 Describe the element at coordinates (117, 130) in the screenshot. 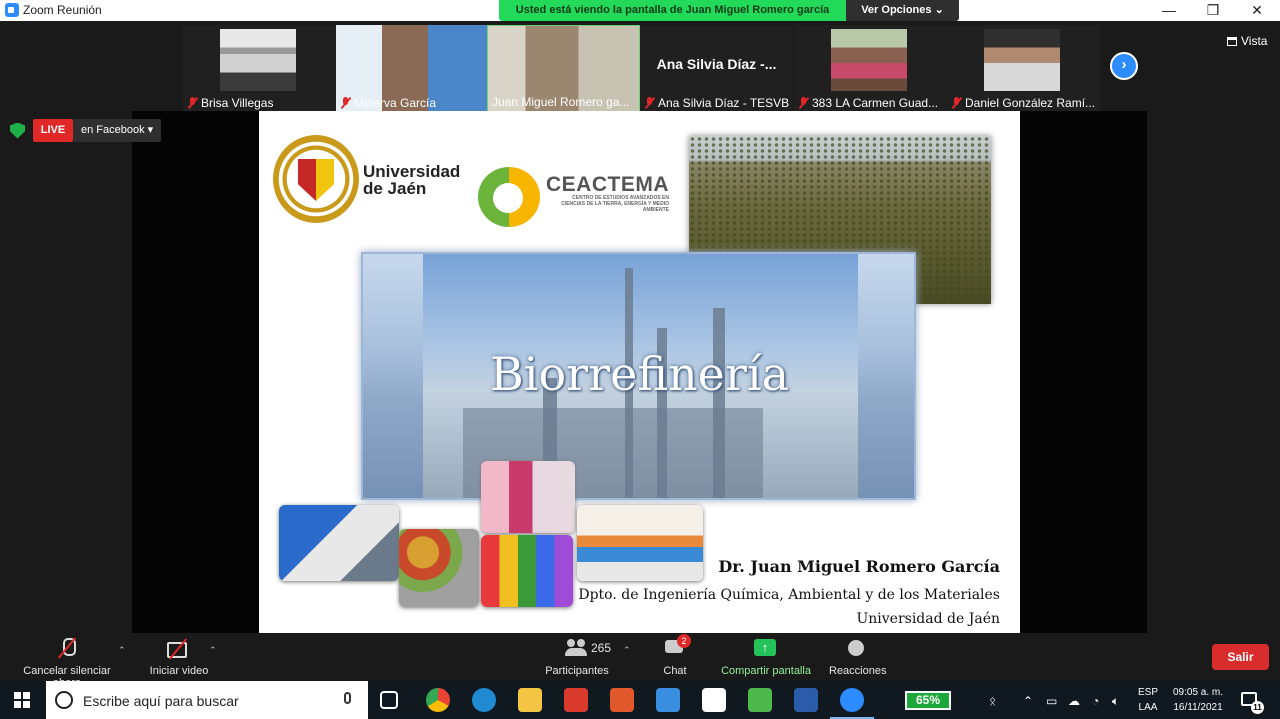

I see `live-destination-dropdown: en Facebook ▾` at that location.